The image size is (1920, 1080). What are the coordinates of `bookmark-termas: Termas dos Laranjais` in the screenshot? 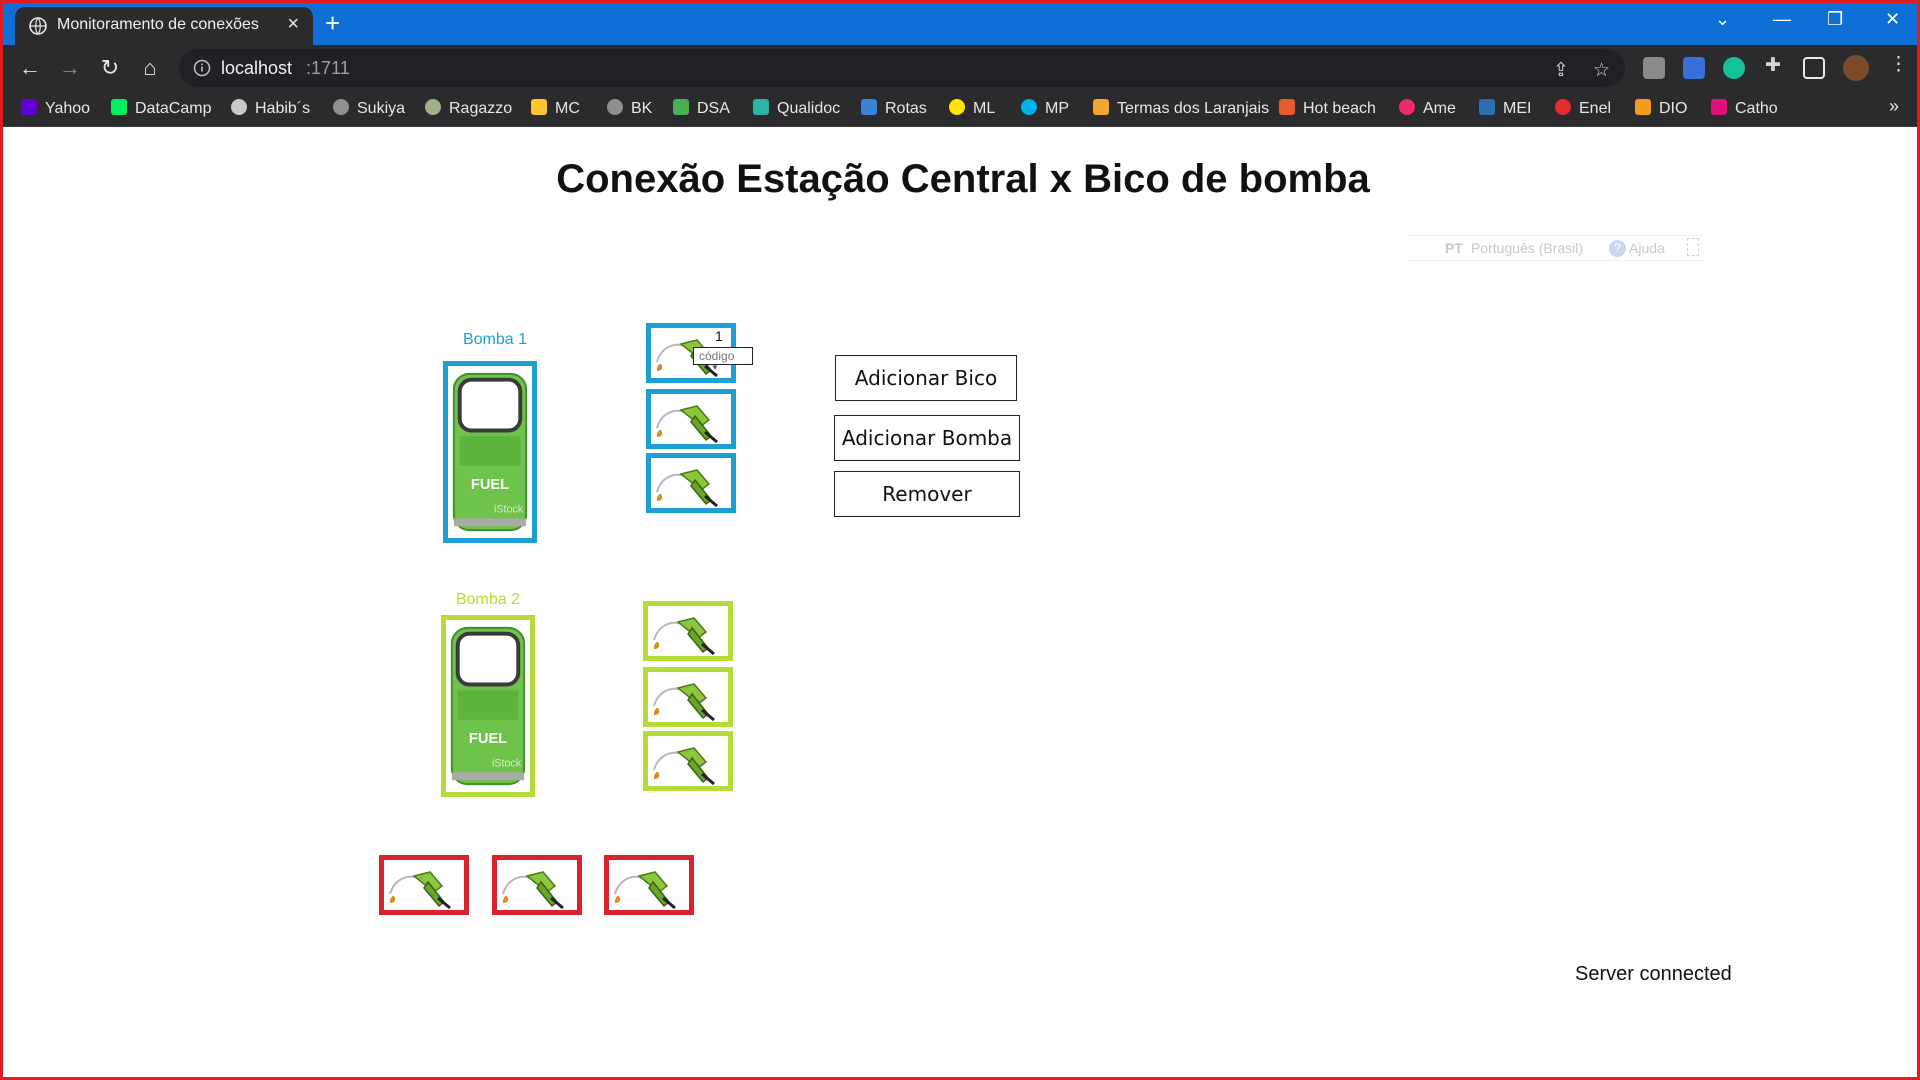 It's located at (1181, 108).